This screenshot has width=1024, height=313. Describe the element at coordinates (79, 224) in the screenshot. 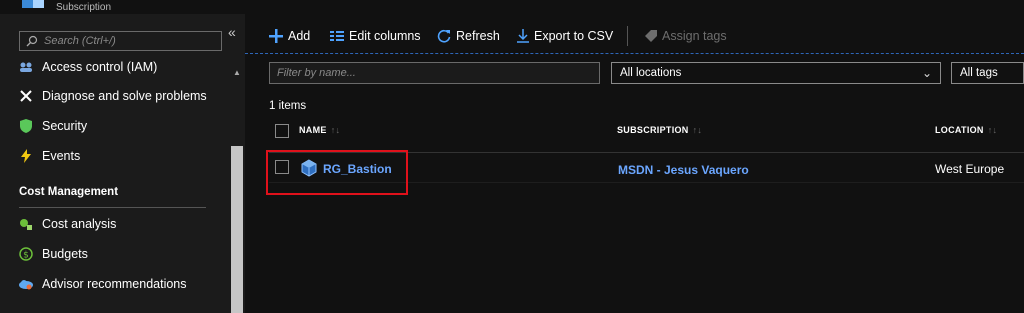

I see `sidebar-item-label: Cost analysis` at that location.